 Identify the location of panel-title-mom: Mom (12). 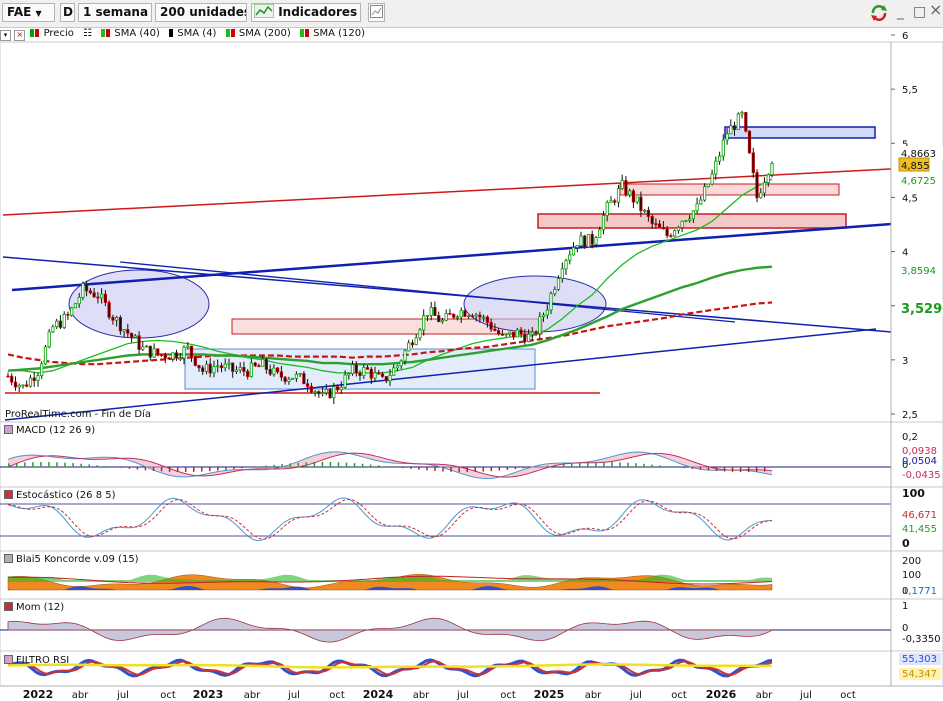
(34, 607).